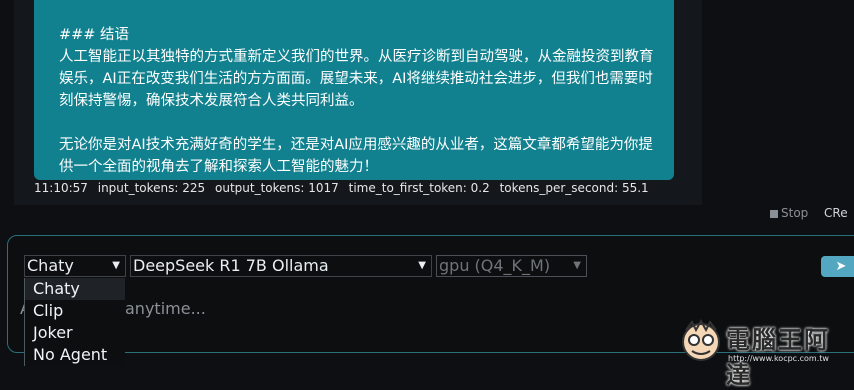 This screenshot has width=854, height=390. Describe the element at coordinates (94, 35) in the screenshot. I see `message-heading: ### 结语` at that location.